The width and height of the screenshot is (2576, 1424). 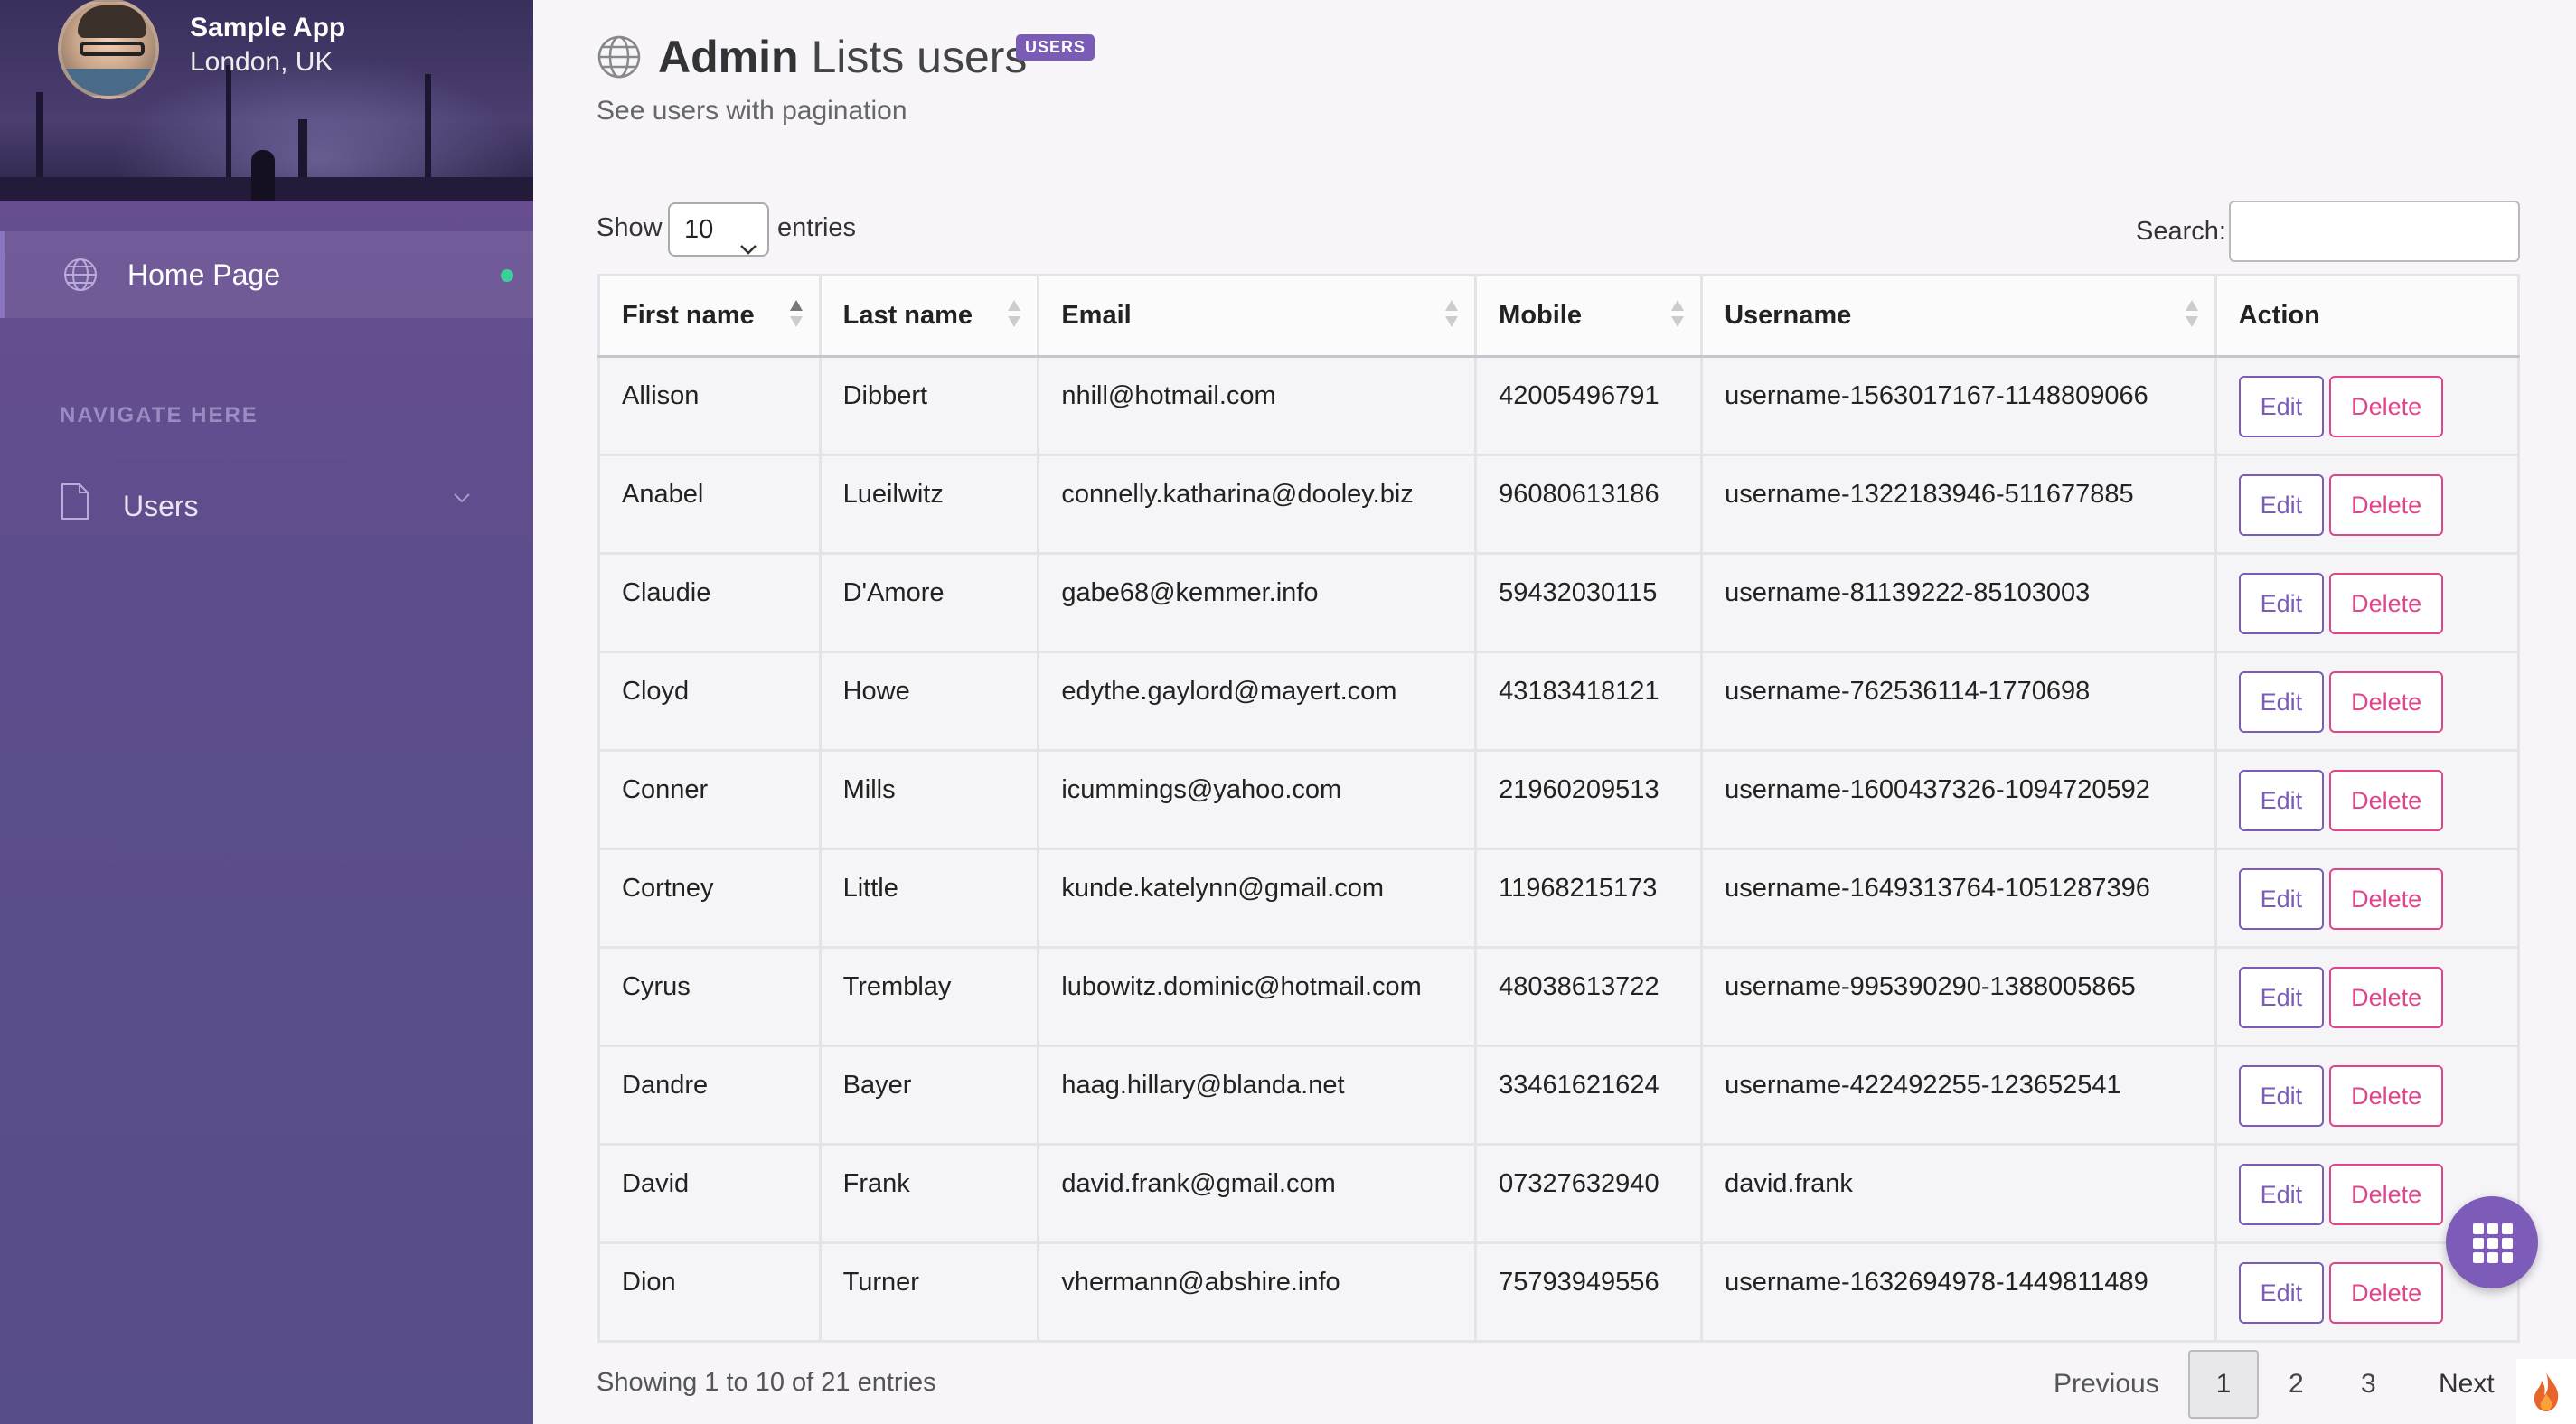 I want to click on page-title-bold: Admin, so click(x=728, y=57).